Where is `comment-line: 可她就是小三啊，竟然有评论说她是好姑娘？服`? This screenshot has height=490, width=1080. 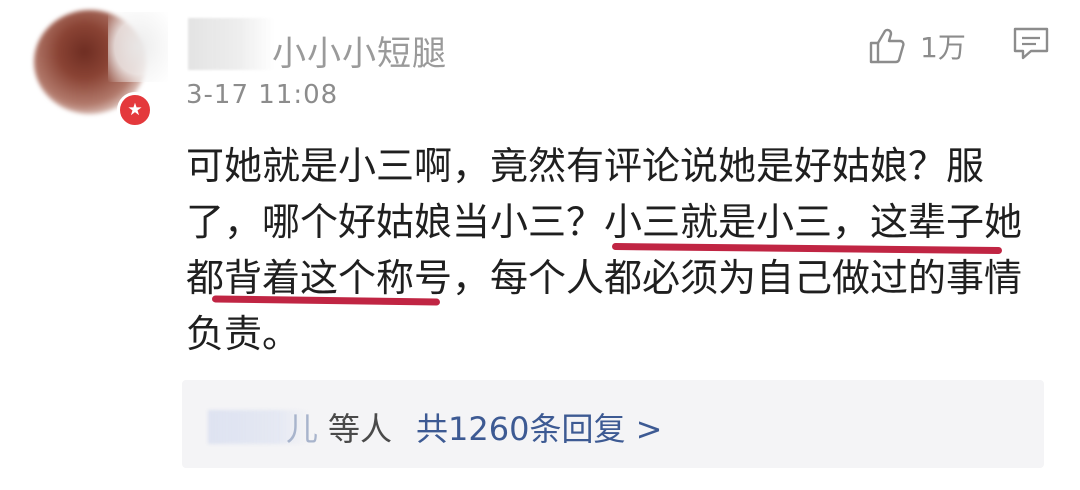 comment-line: 可她就是小三啊，竟然有评论说她是好姑娘？服 is located at coordinates (585, 166).